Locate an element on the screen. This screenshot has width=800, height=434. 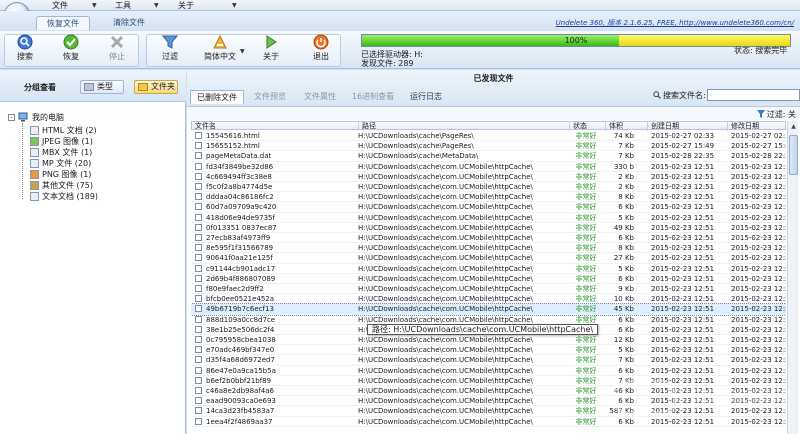
tree-item: HTML 文档 (2) is located at coordinates (110, 130).